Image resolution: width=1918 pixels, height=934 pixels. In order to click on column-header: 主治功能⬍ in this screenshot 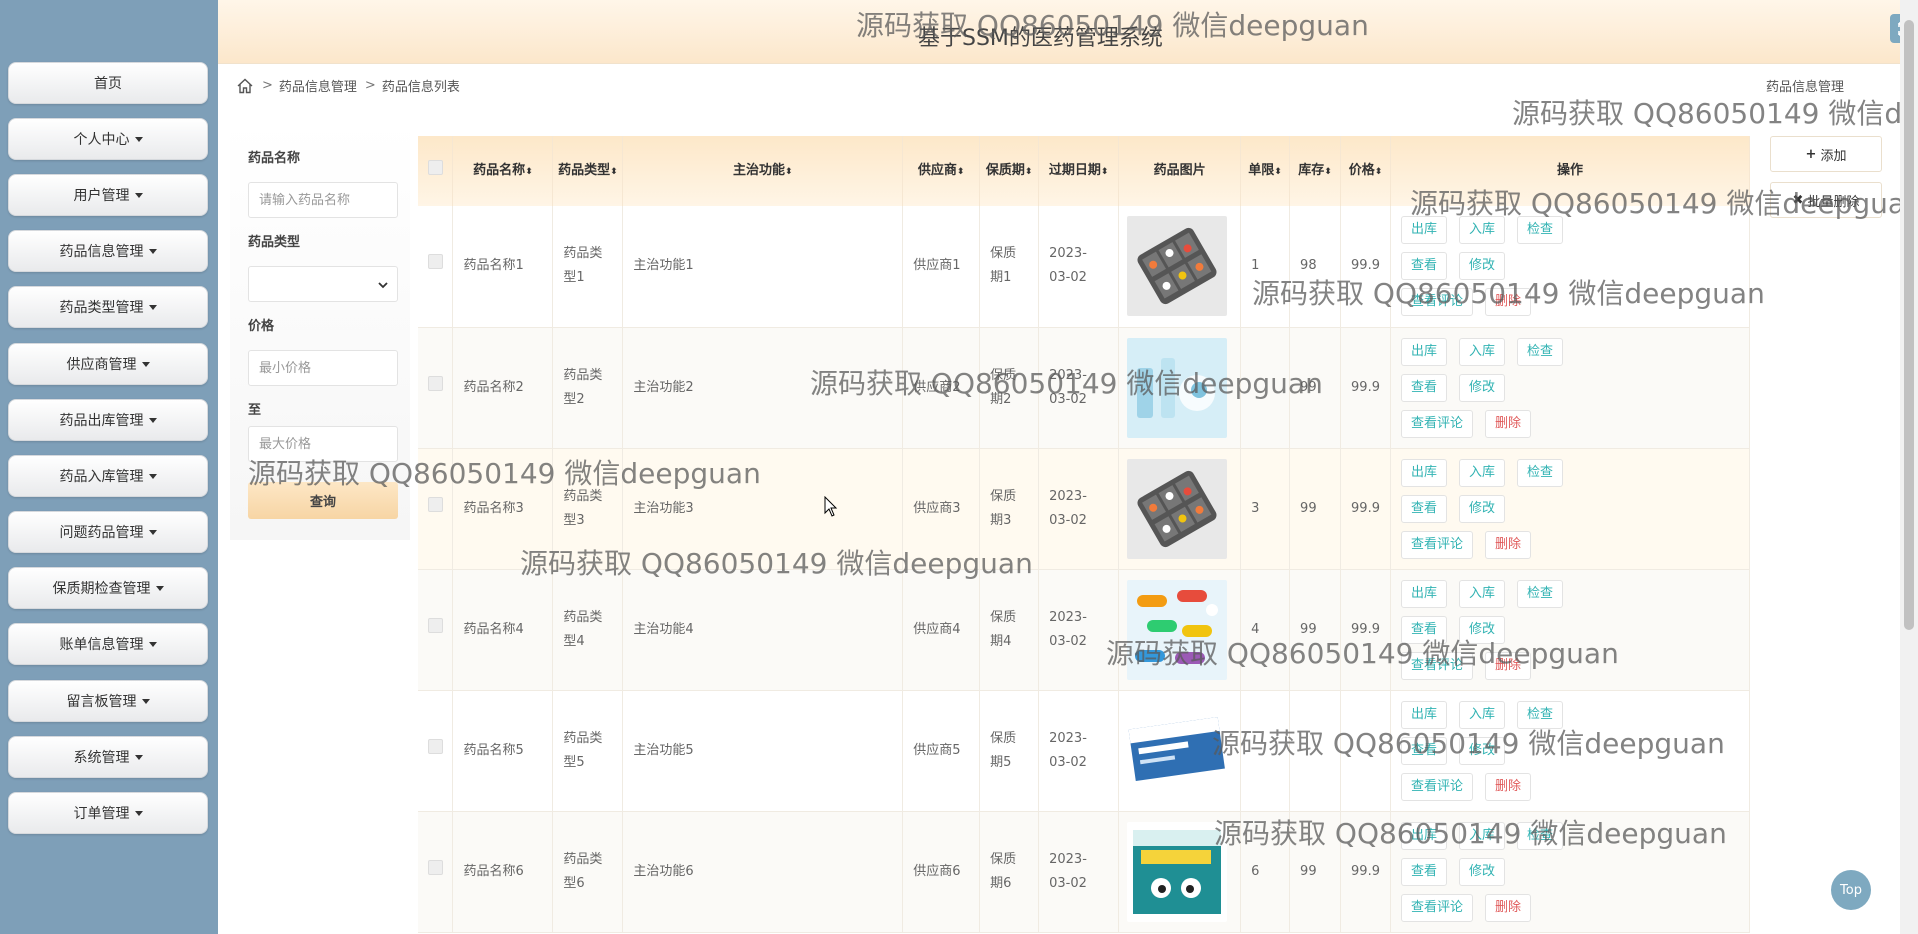, I will do `click(763, 171)`.